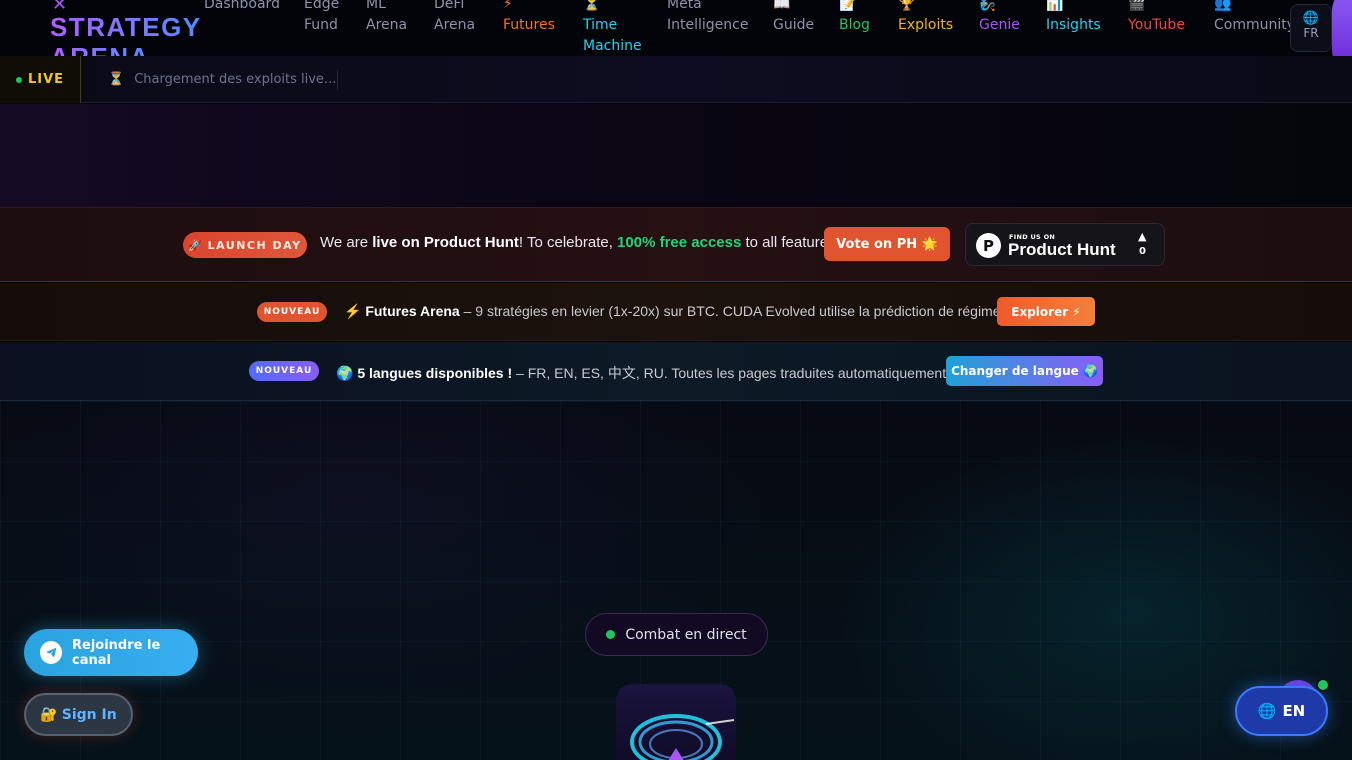 Image resolution: width=1352 pixels, height=760 pixels. I want to click on nav-blog: 📝 Blog, so click(854, 18).